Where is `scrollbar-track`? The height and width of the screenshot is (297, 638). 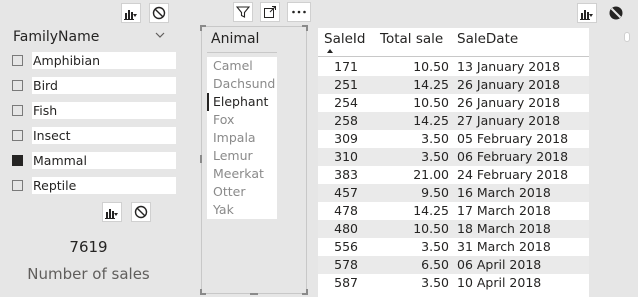
scrollbar-track is located at coordinates (626, 163).